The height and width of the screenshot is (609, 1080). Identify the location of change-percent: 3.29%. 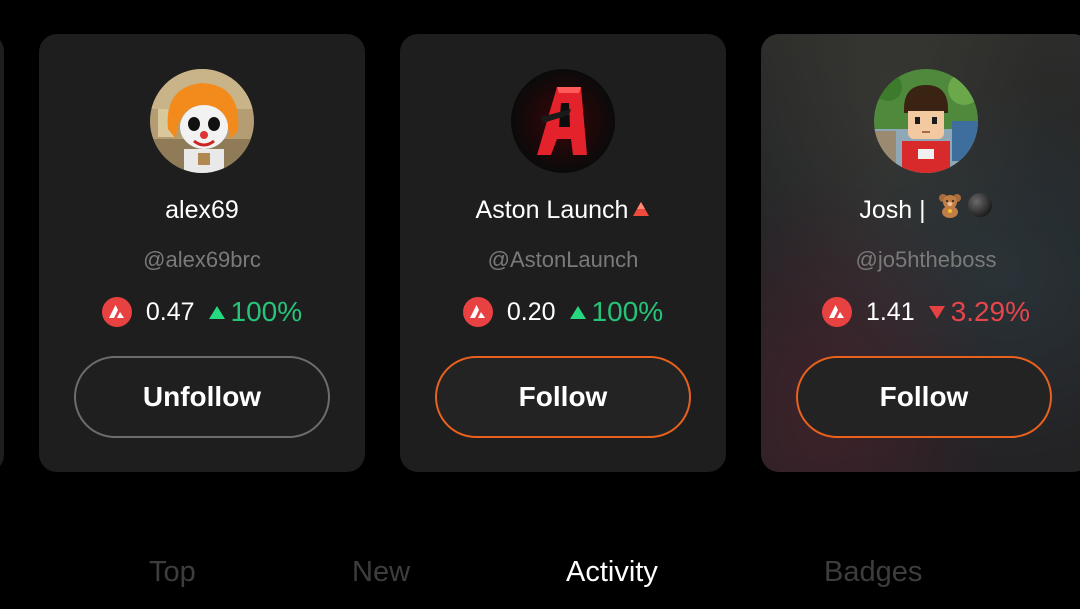
(990, 311).